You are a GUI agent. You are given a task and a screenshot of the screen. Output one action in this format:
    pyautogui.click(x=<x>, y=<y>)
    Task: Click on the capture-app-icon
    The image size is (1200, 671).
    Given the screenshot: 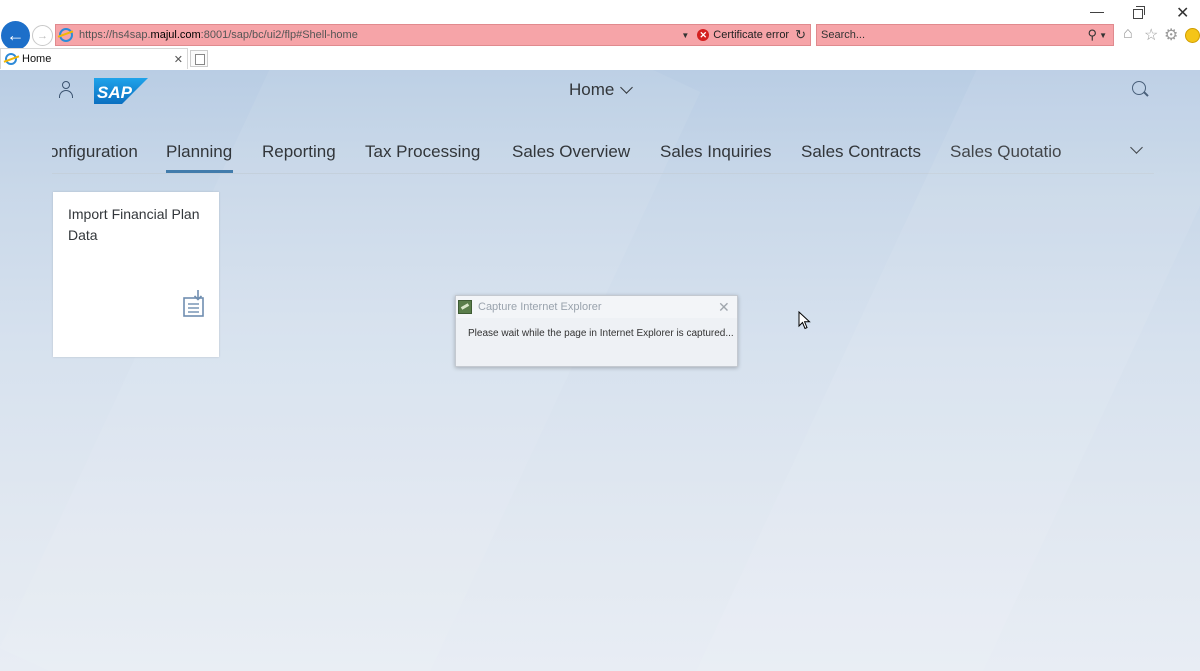 What is the action you would take?
    pyautogui.click(x=465, y=307)
    